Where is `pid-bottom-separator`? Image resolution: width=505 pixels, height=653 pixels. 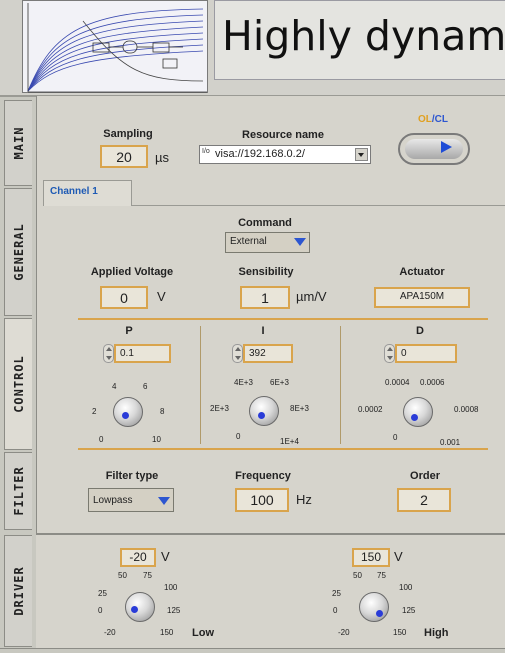 pid-bottom-separator is located at coordinates (283, 449).